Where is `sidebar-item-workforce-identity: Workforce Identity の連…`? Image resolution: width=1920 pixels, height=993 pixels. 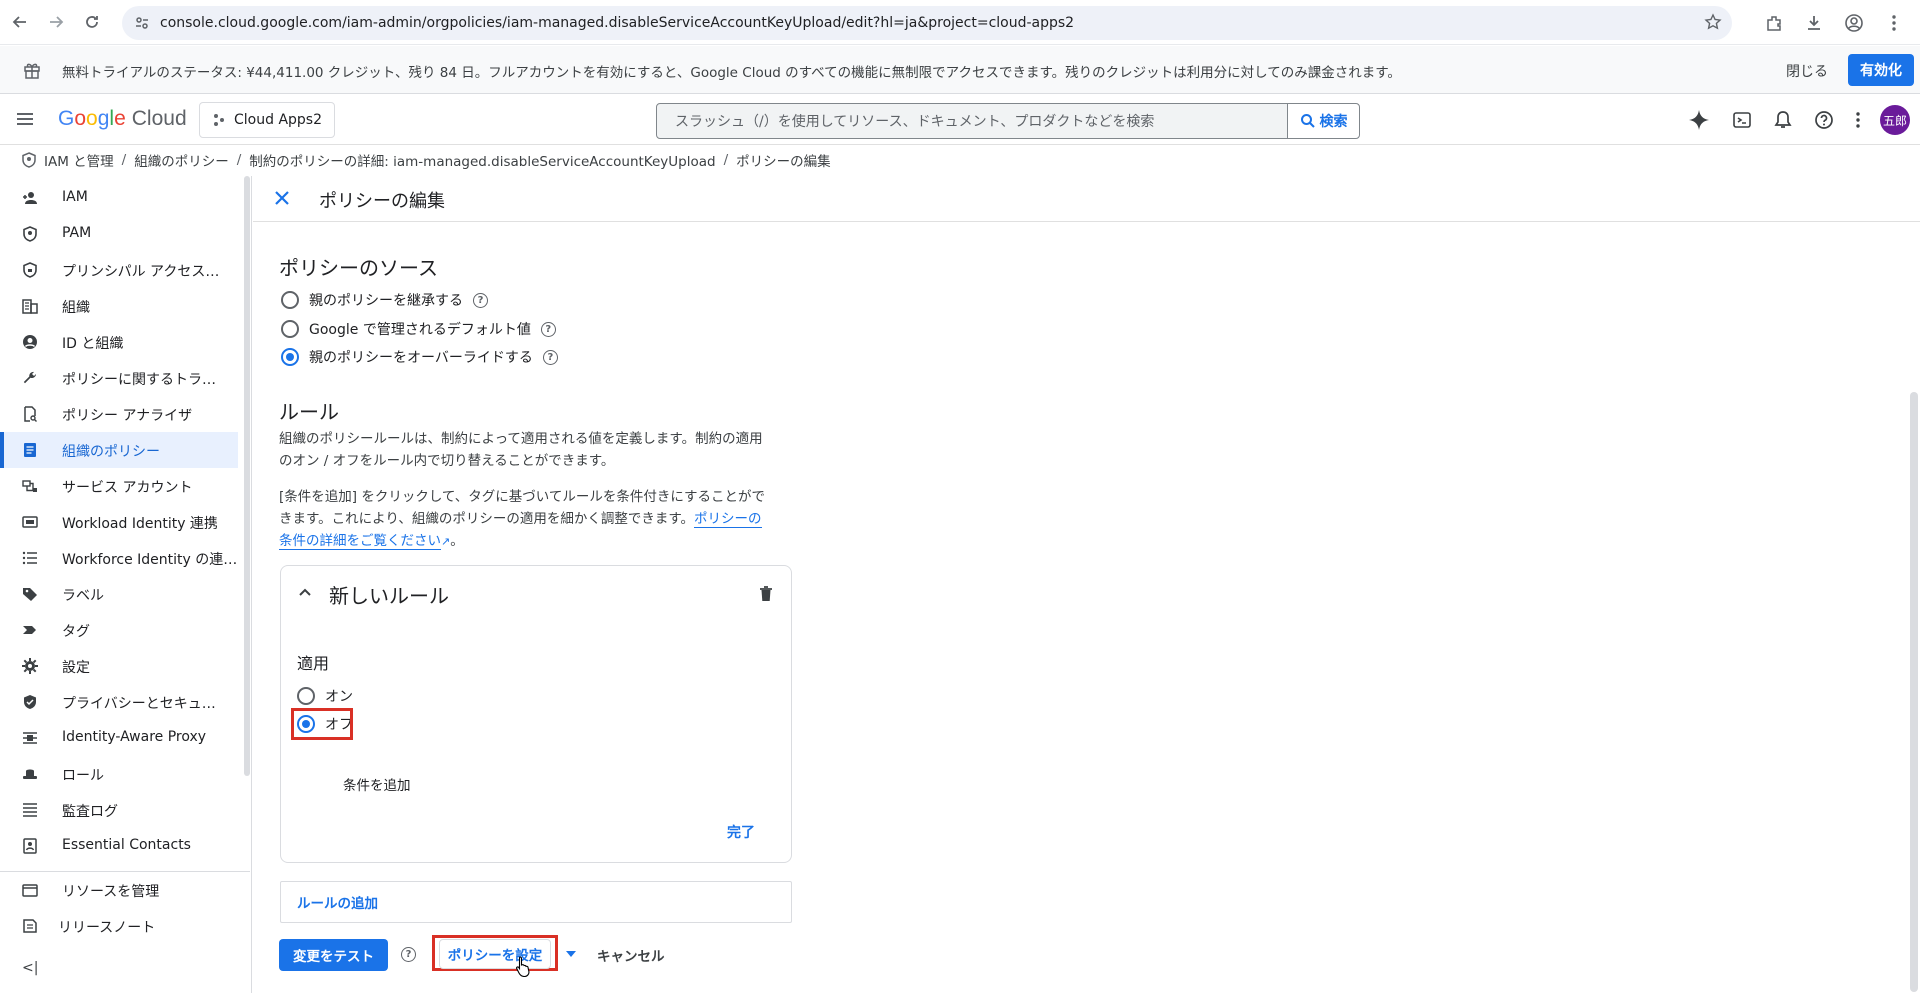 sidebar-item-workforce-identity: Workforce Identity の連… is located at coordinates (119, 558).